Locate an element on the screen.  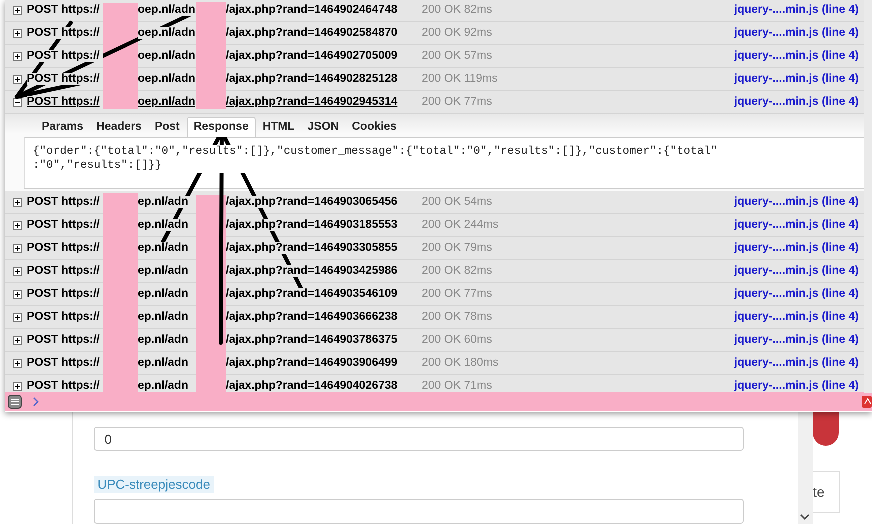
side-text: te is located at coordinates (819, 492).